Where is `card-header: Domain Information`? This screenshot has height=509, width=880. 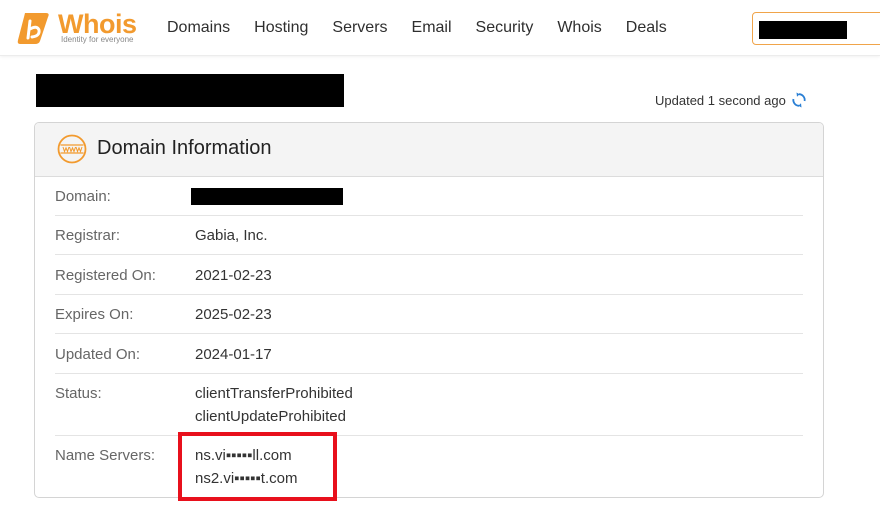 card-header: Domain Information is located at coordinates (429, 150).